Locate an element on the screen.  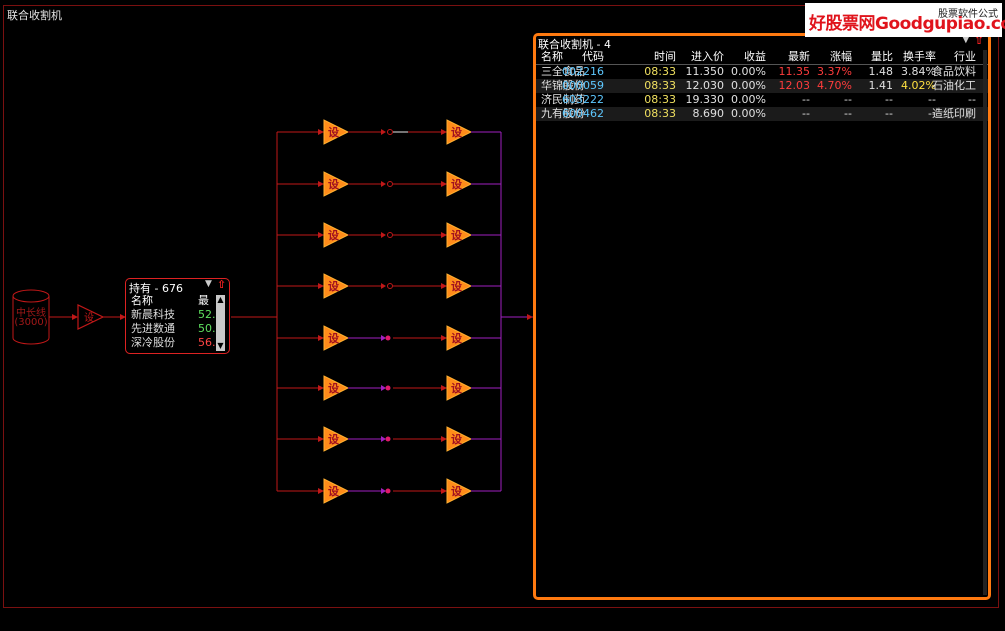
holding-row-name: 新晨科技 is located at coordinates (153, 314).